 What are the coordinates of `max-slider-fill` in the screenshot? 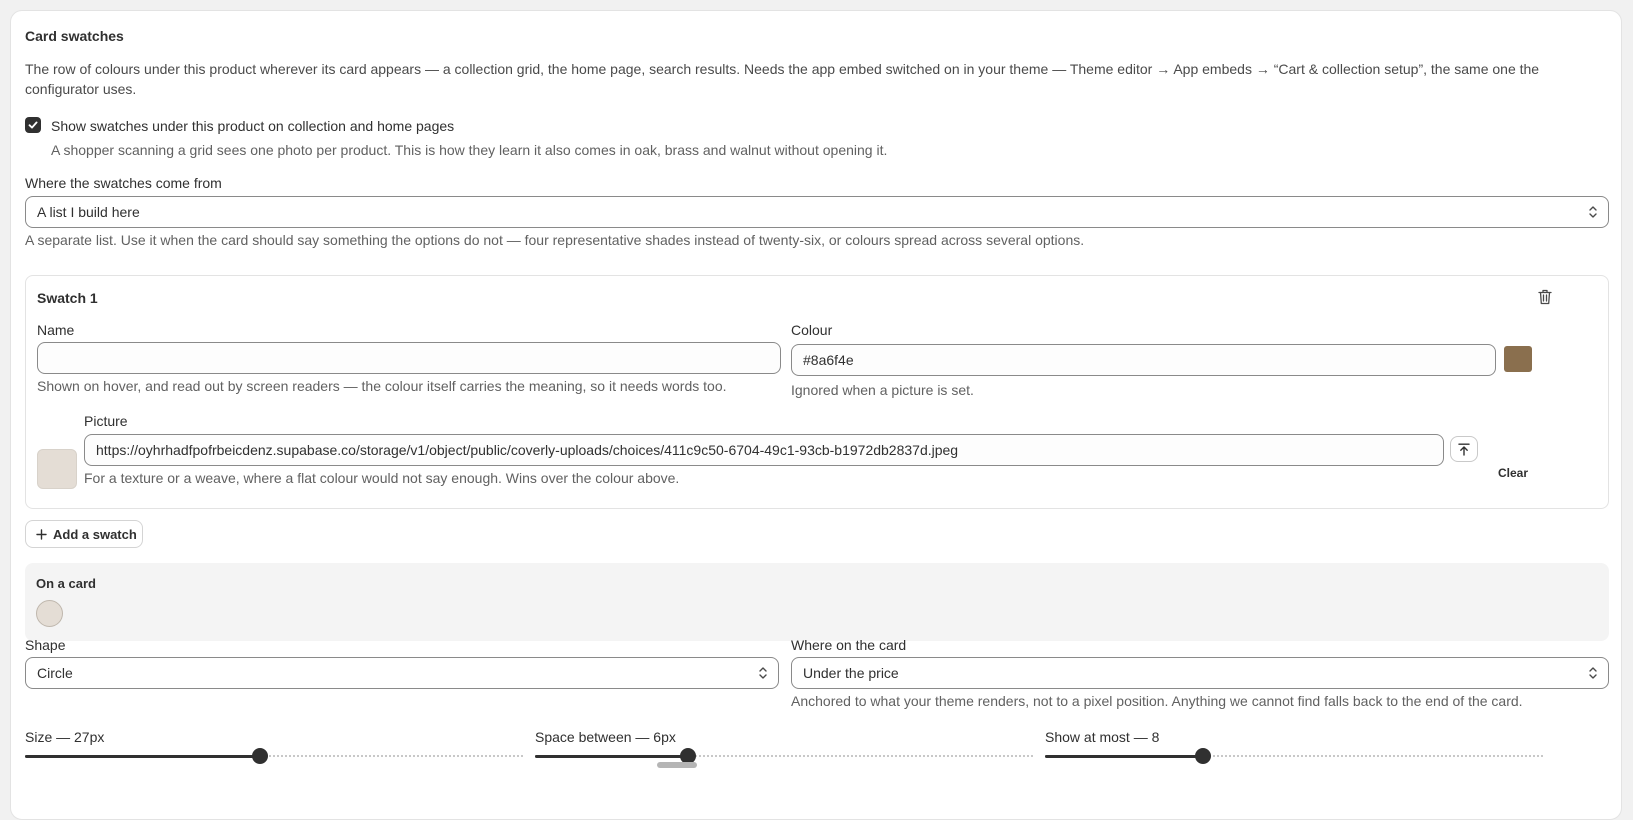 It's located at (1124, 756).